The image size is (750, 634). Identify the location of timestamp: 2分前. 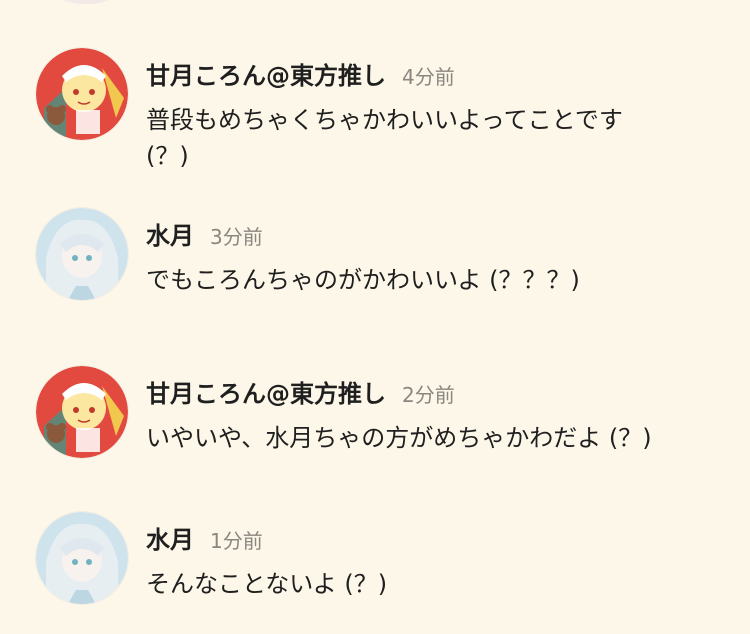
(428, 395).